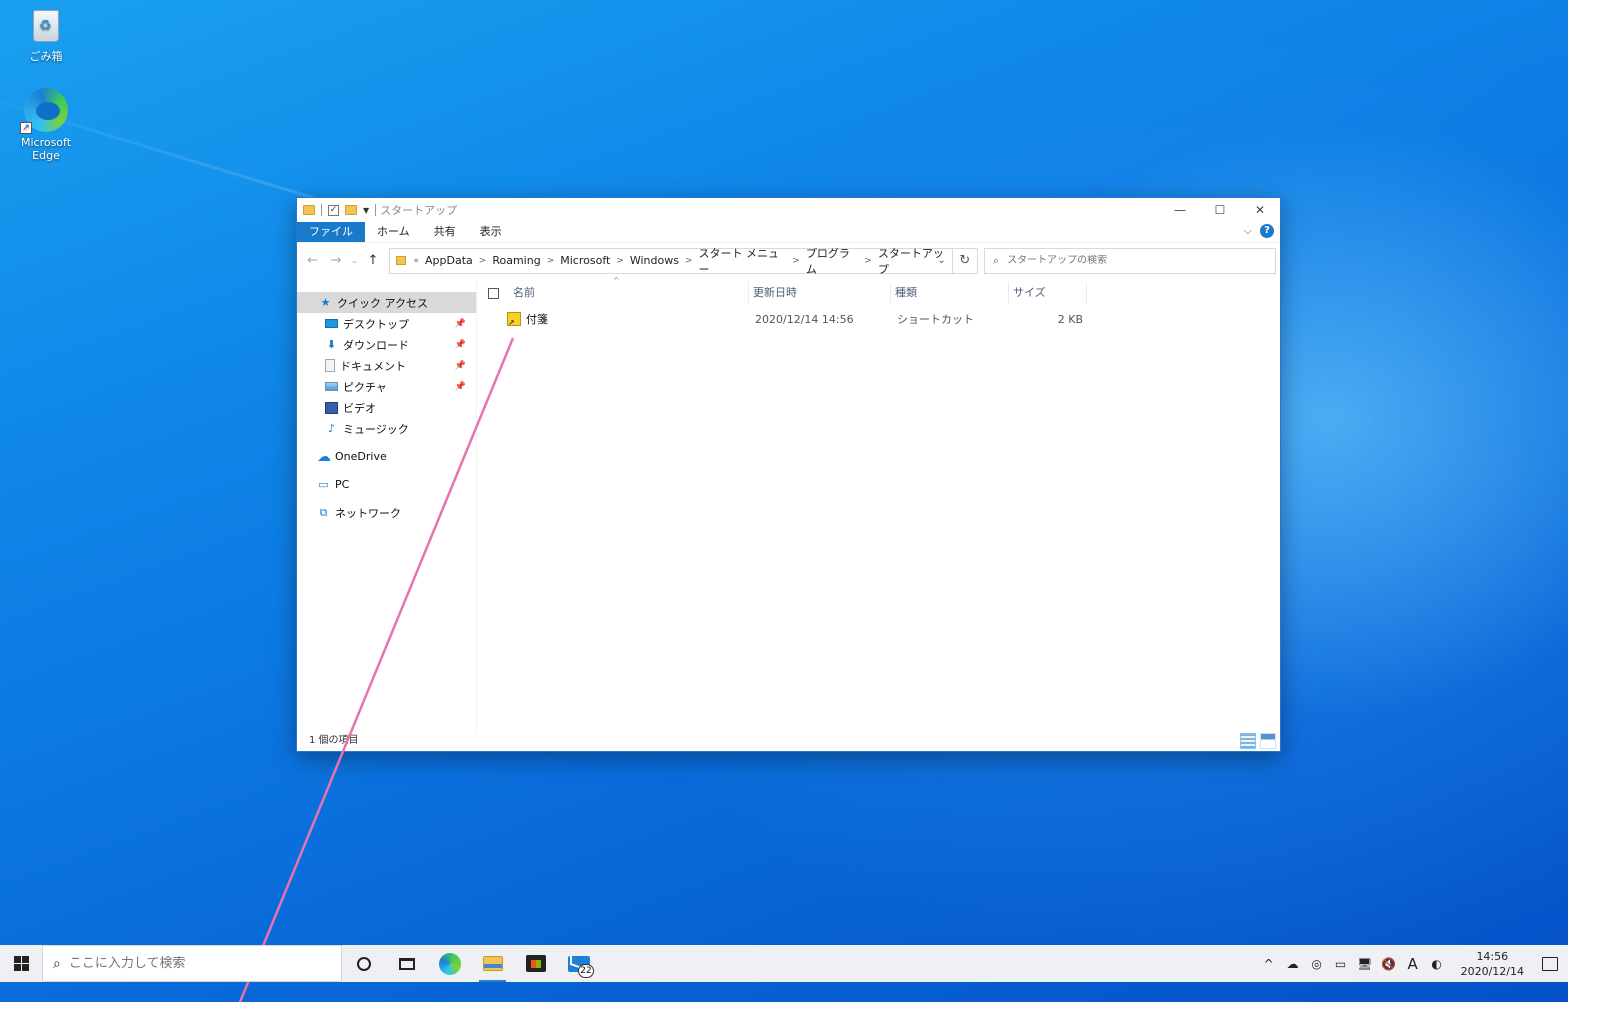 The height and width of the screenshot is (1020, 1600). Describe the element at coordinates (366, 210) in the screenshot. I see `customize-qat-icon: ▼` at that location.